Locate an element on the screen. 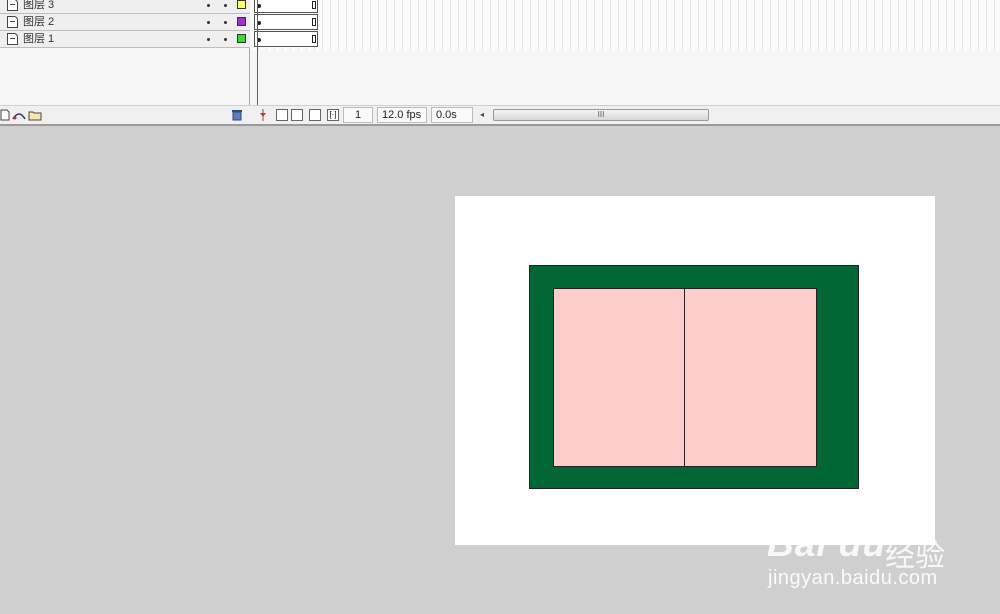 This screenshot has width=1000, height=614. current-frame: 1 is located at coordinates (358, 115).